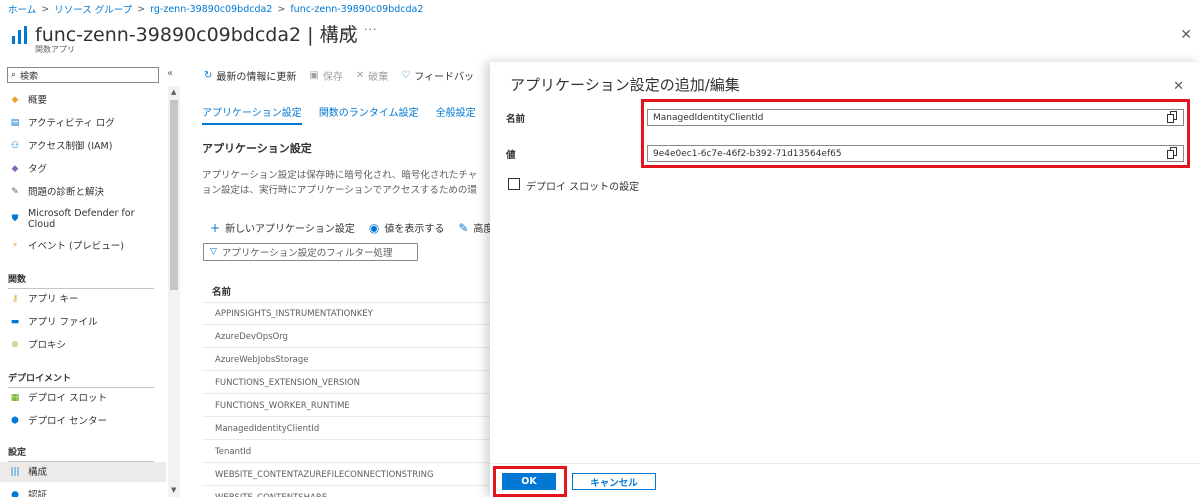 The image size is (1200, 497). What do you see at coordinates (71, 123) in the screenshot?
I see `sidebar-item-label: アクティビティ ログ` at bounding box center [71, 123].